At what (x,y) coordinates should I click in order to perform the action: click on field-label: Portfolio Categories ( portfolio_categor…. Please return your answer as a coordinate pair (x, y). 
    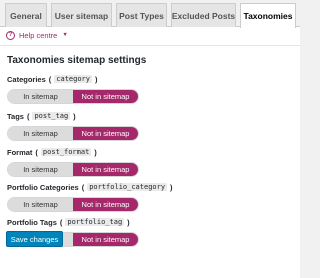
    Looking at the image, I should click on (90, 187).